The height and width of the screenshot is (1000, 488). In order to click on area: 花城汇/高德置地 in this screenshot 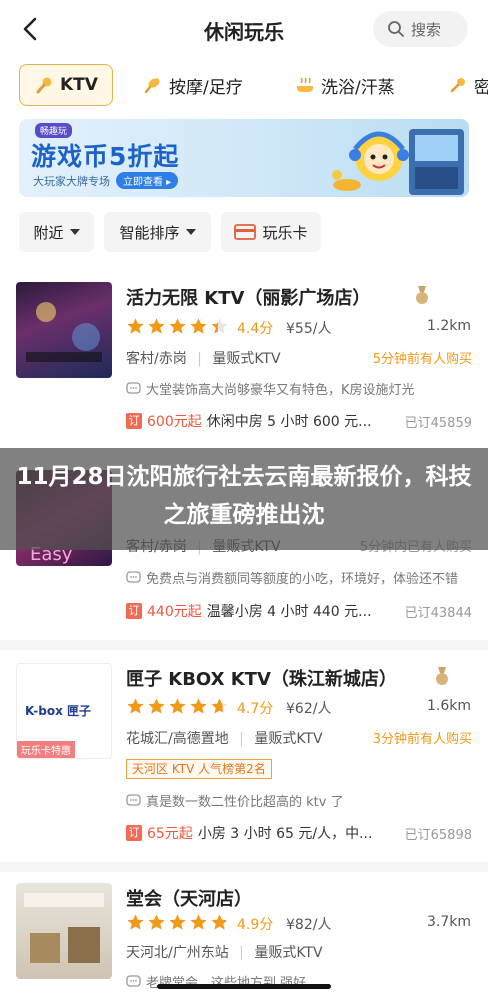, I will do `click(177, 739)`.